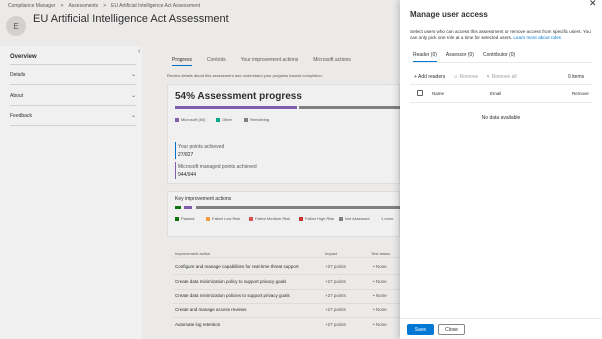 The width and height of the screenshot is (602, 339). Describe the element at coordinates (415, 77) in the screenshot. I see `add-icon: +` at that location.